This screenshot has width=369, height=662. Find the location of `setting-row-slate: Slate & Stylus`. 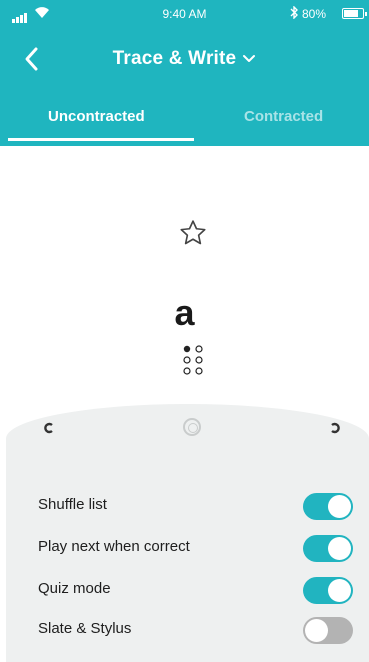

setting-row-slate: Slate & Stylus is located at coordinates (198, 630).